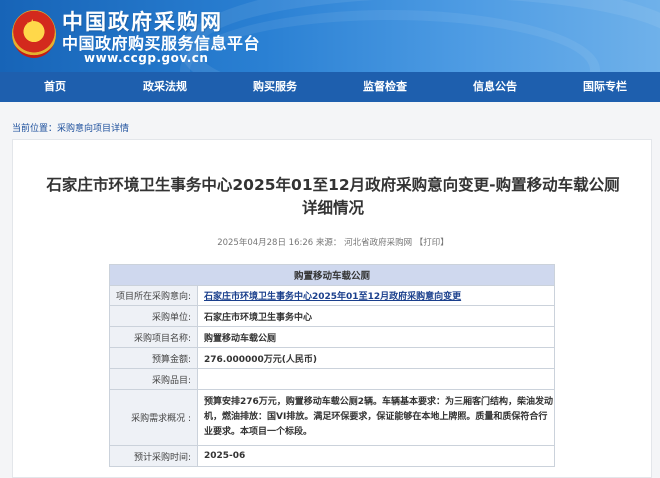 This screenshot has width=660, height=478. I want to click on row-label: 预计采购时间:, so click(153, 456).